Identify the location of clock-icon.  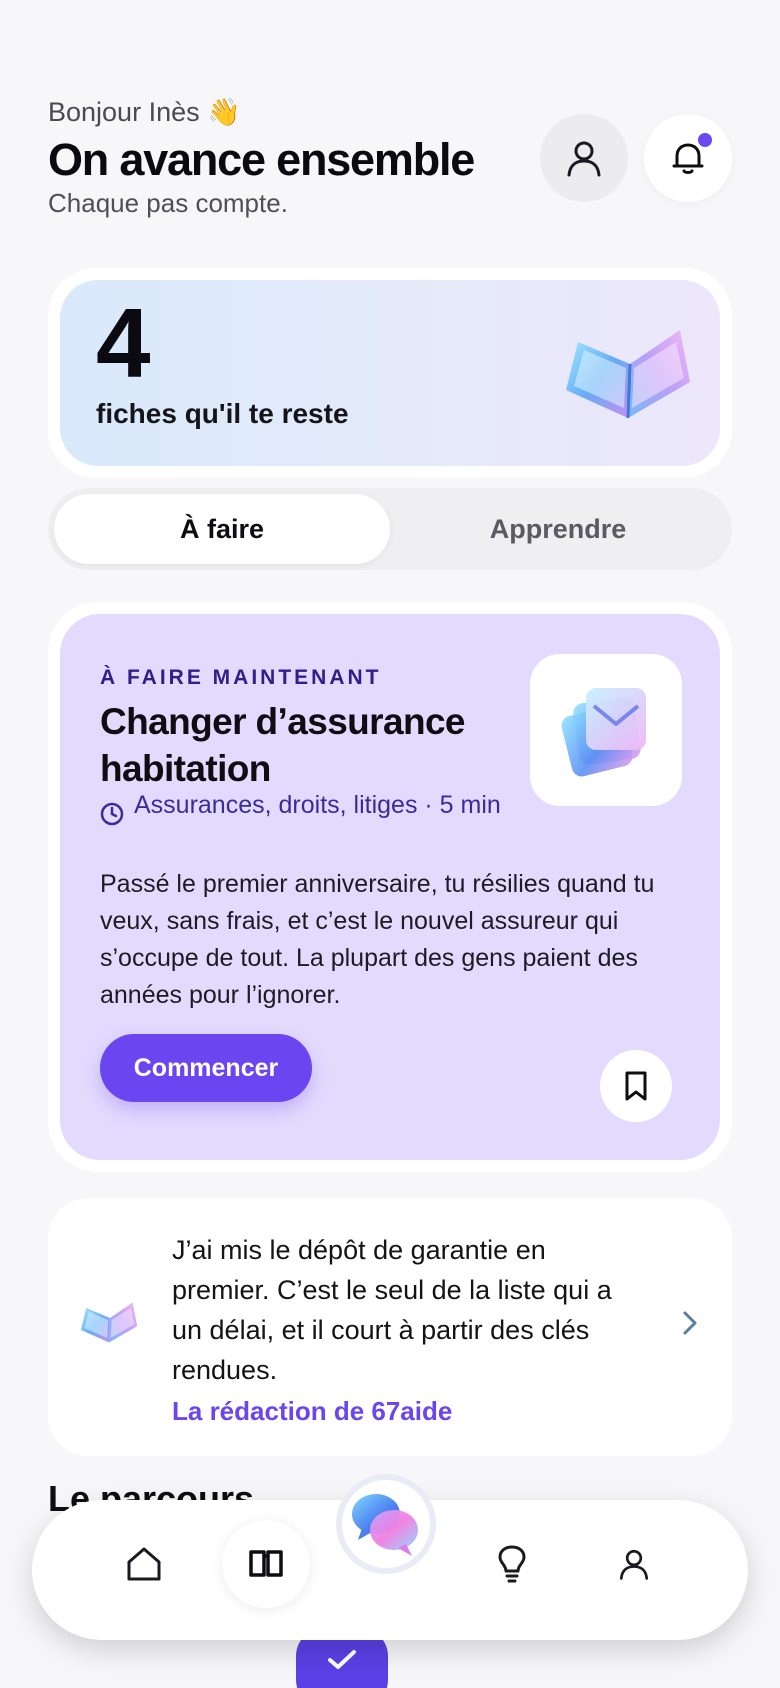
(112, 814).